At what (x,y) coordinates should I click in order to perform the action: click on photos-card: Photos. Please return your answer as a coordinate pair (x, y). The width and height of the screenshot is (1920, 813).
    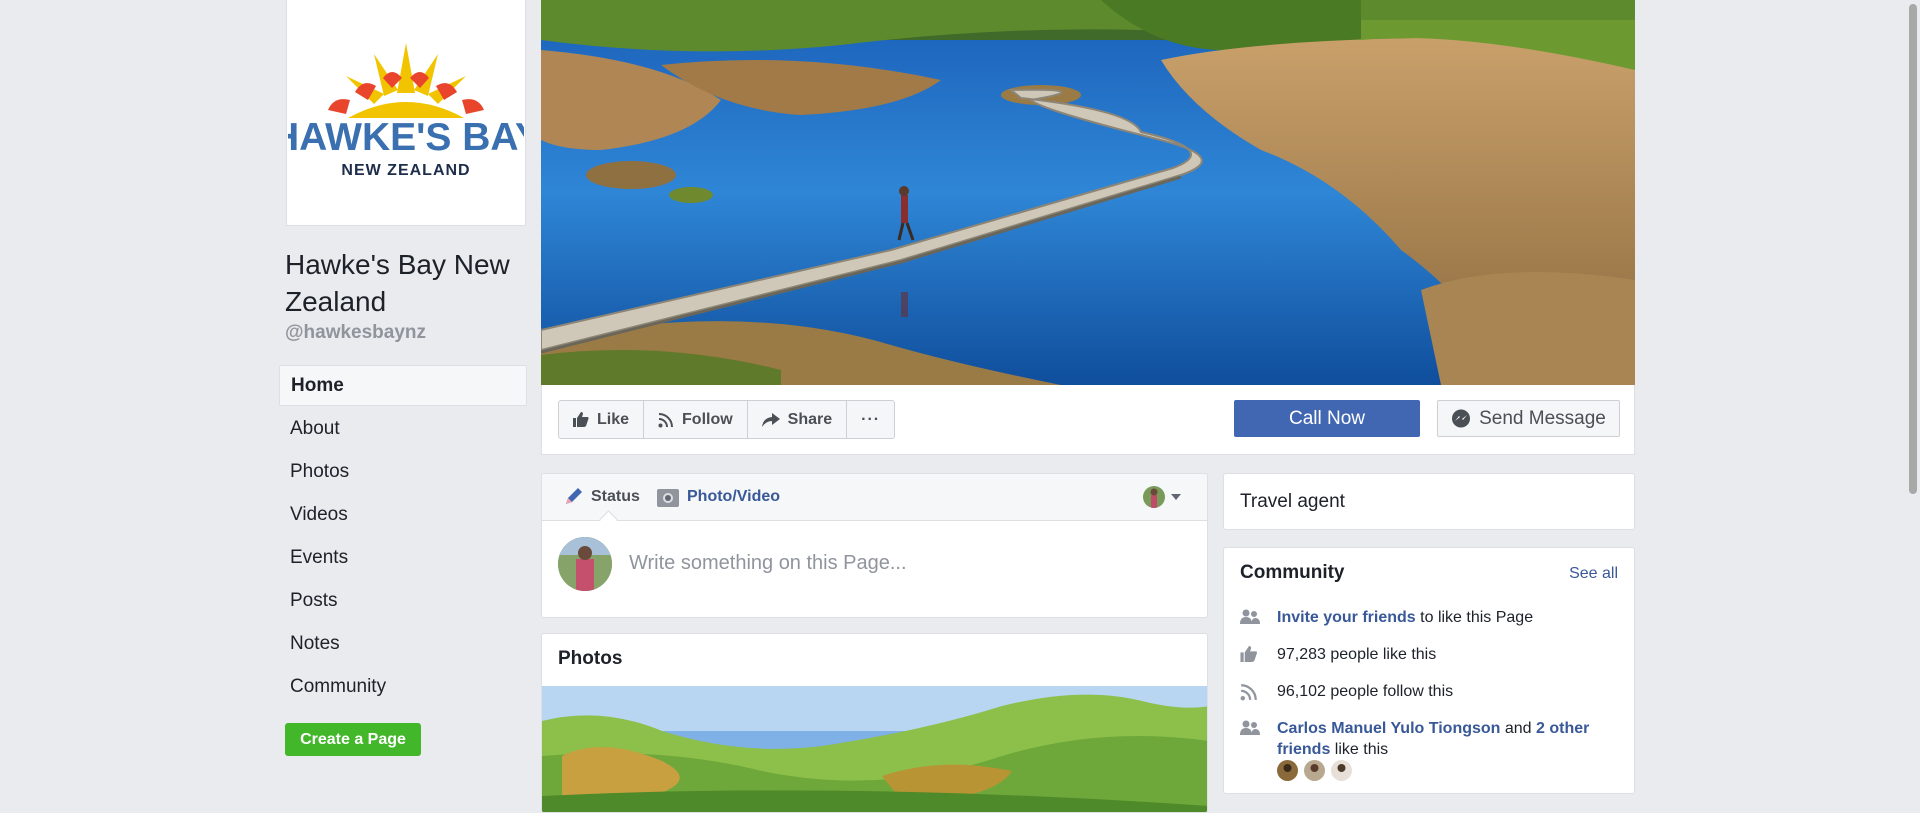
    Looking at the image, I should click on (874, 723).